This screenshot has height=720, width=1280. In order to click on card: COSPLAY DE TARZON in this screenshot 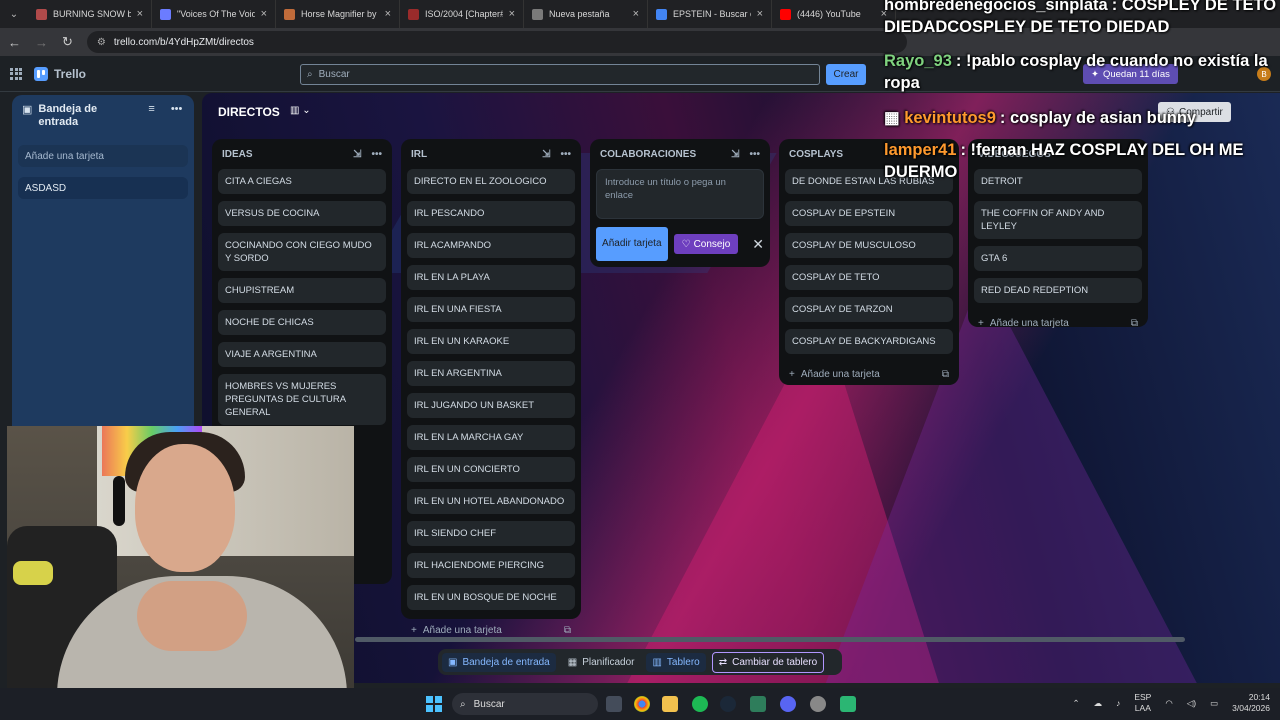, I will do `click(869, 309)`.